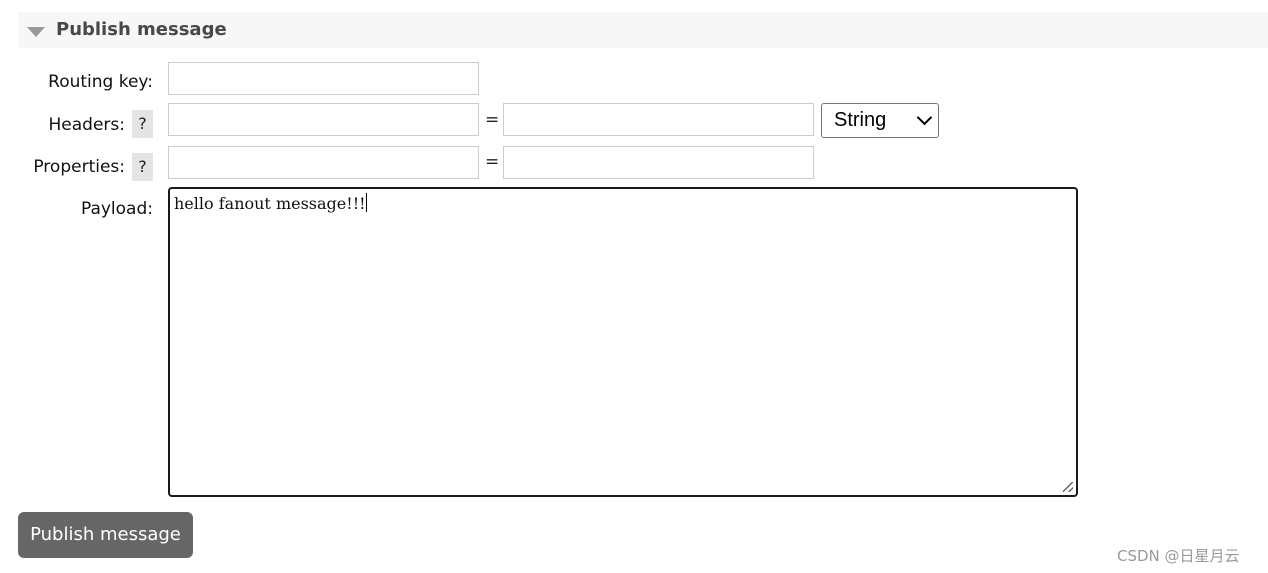  What do you see at coordinates (142, 124) in the screenshot?
I see `headers-help-button: ?` at bounding box center [142, 124].